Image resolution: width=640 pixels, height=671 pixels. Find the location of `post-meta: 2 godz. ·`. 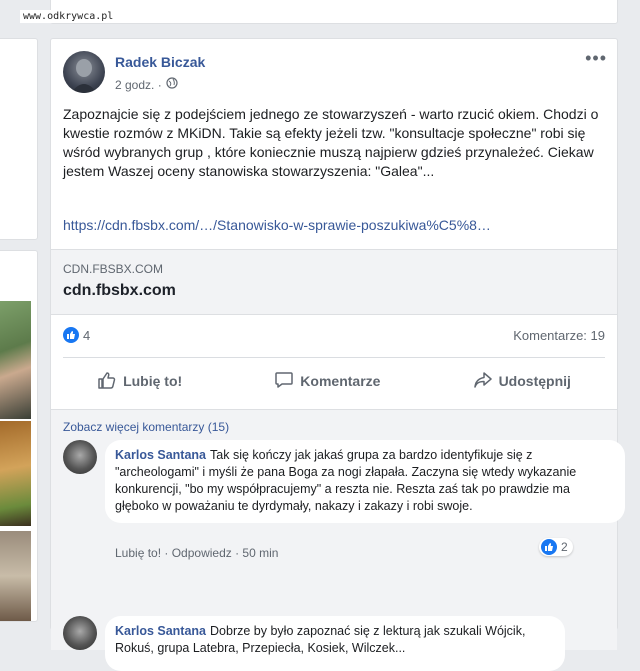

post-meta: 2 godz. · is located at coordinates (146, 84).